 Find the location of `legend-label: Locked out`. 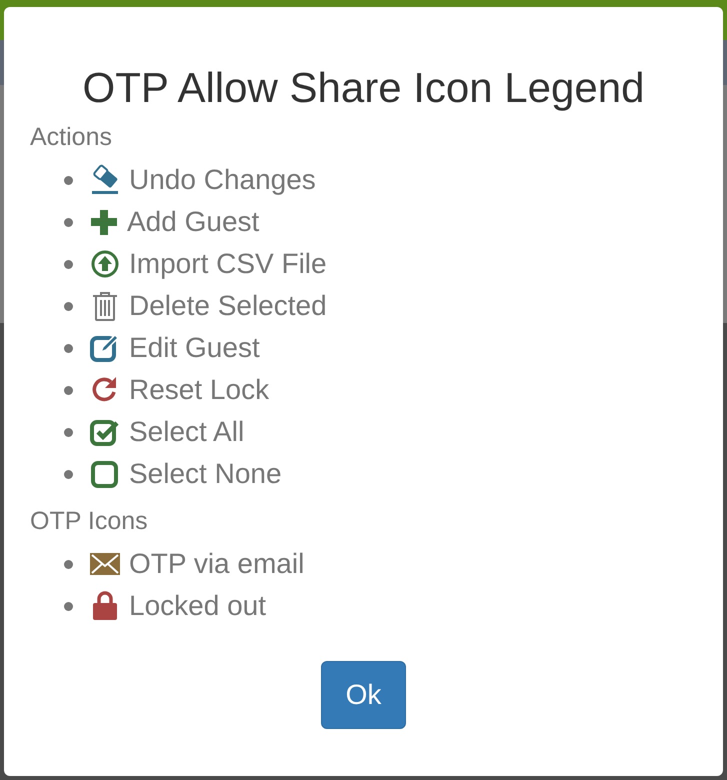

legend-label: Locked out is located at coordinates (197, 606).